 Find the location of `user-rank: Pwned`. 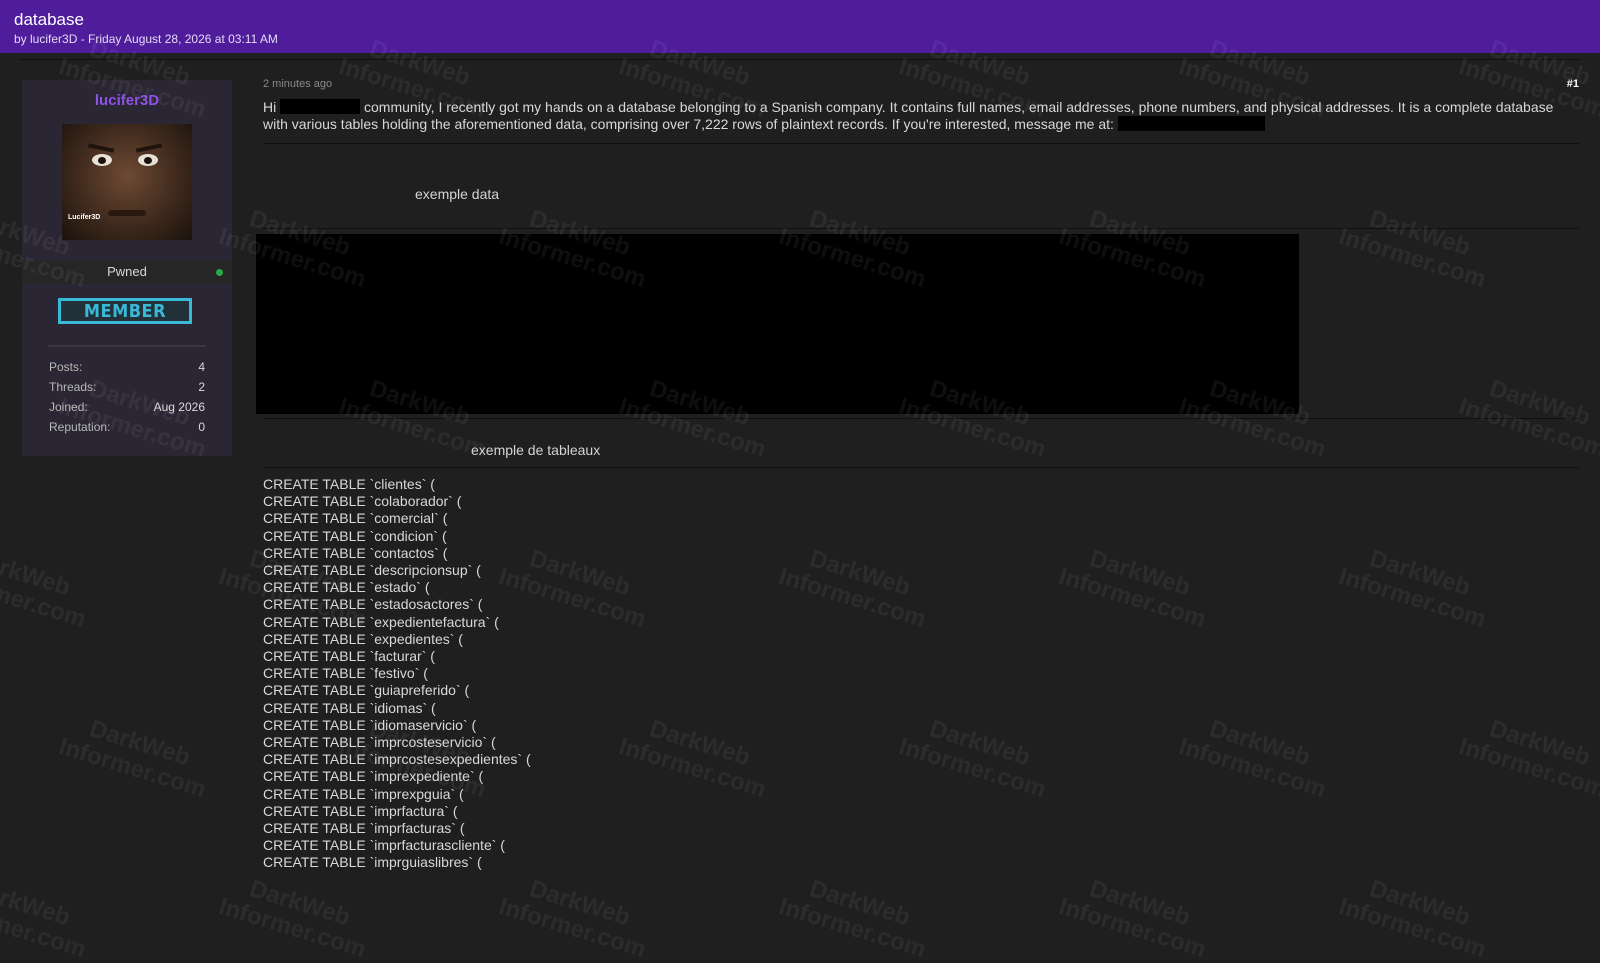

user-rank: Pwned is located at coordinates (127, 271).